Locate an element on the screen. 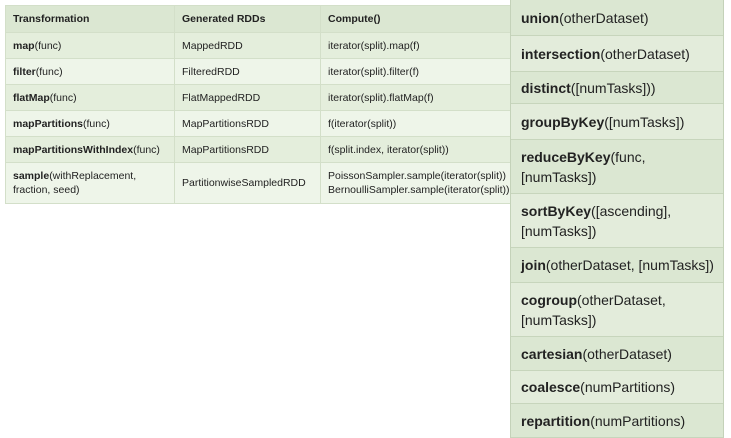  rdd-cell: FlatMappedRDD is located at coordinates (247, 97).